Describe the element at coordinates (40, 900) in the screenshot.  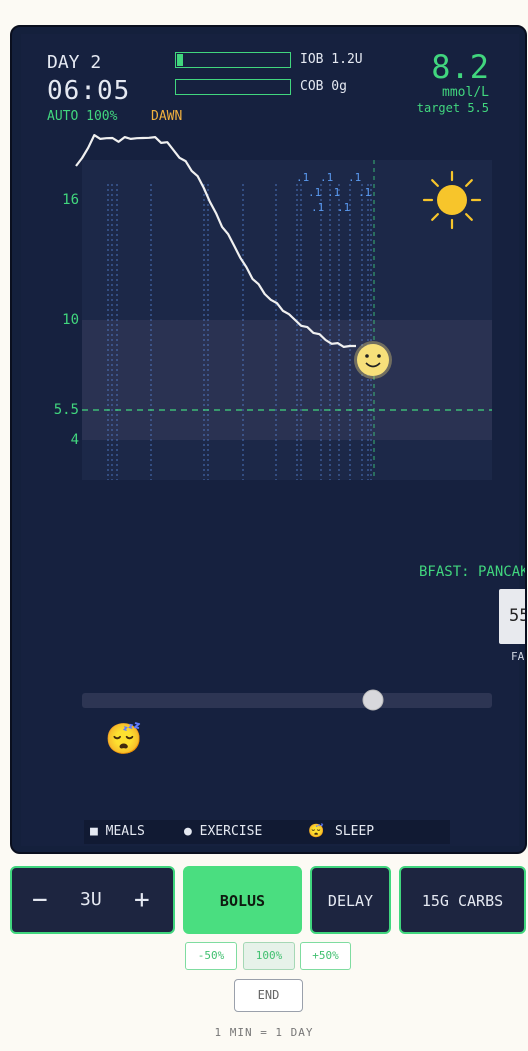
I see `dose-minus-button: −` at that location.